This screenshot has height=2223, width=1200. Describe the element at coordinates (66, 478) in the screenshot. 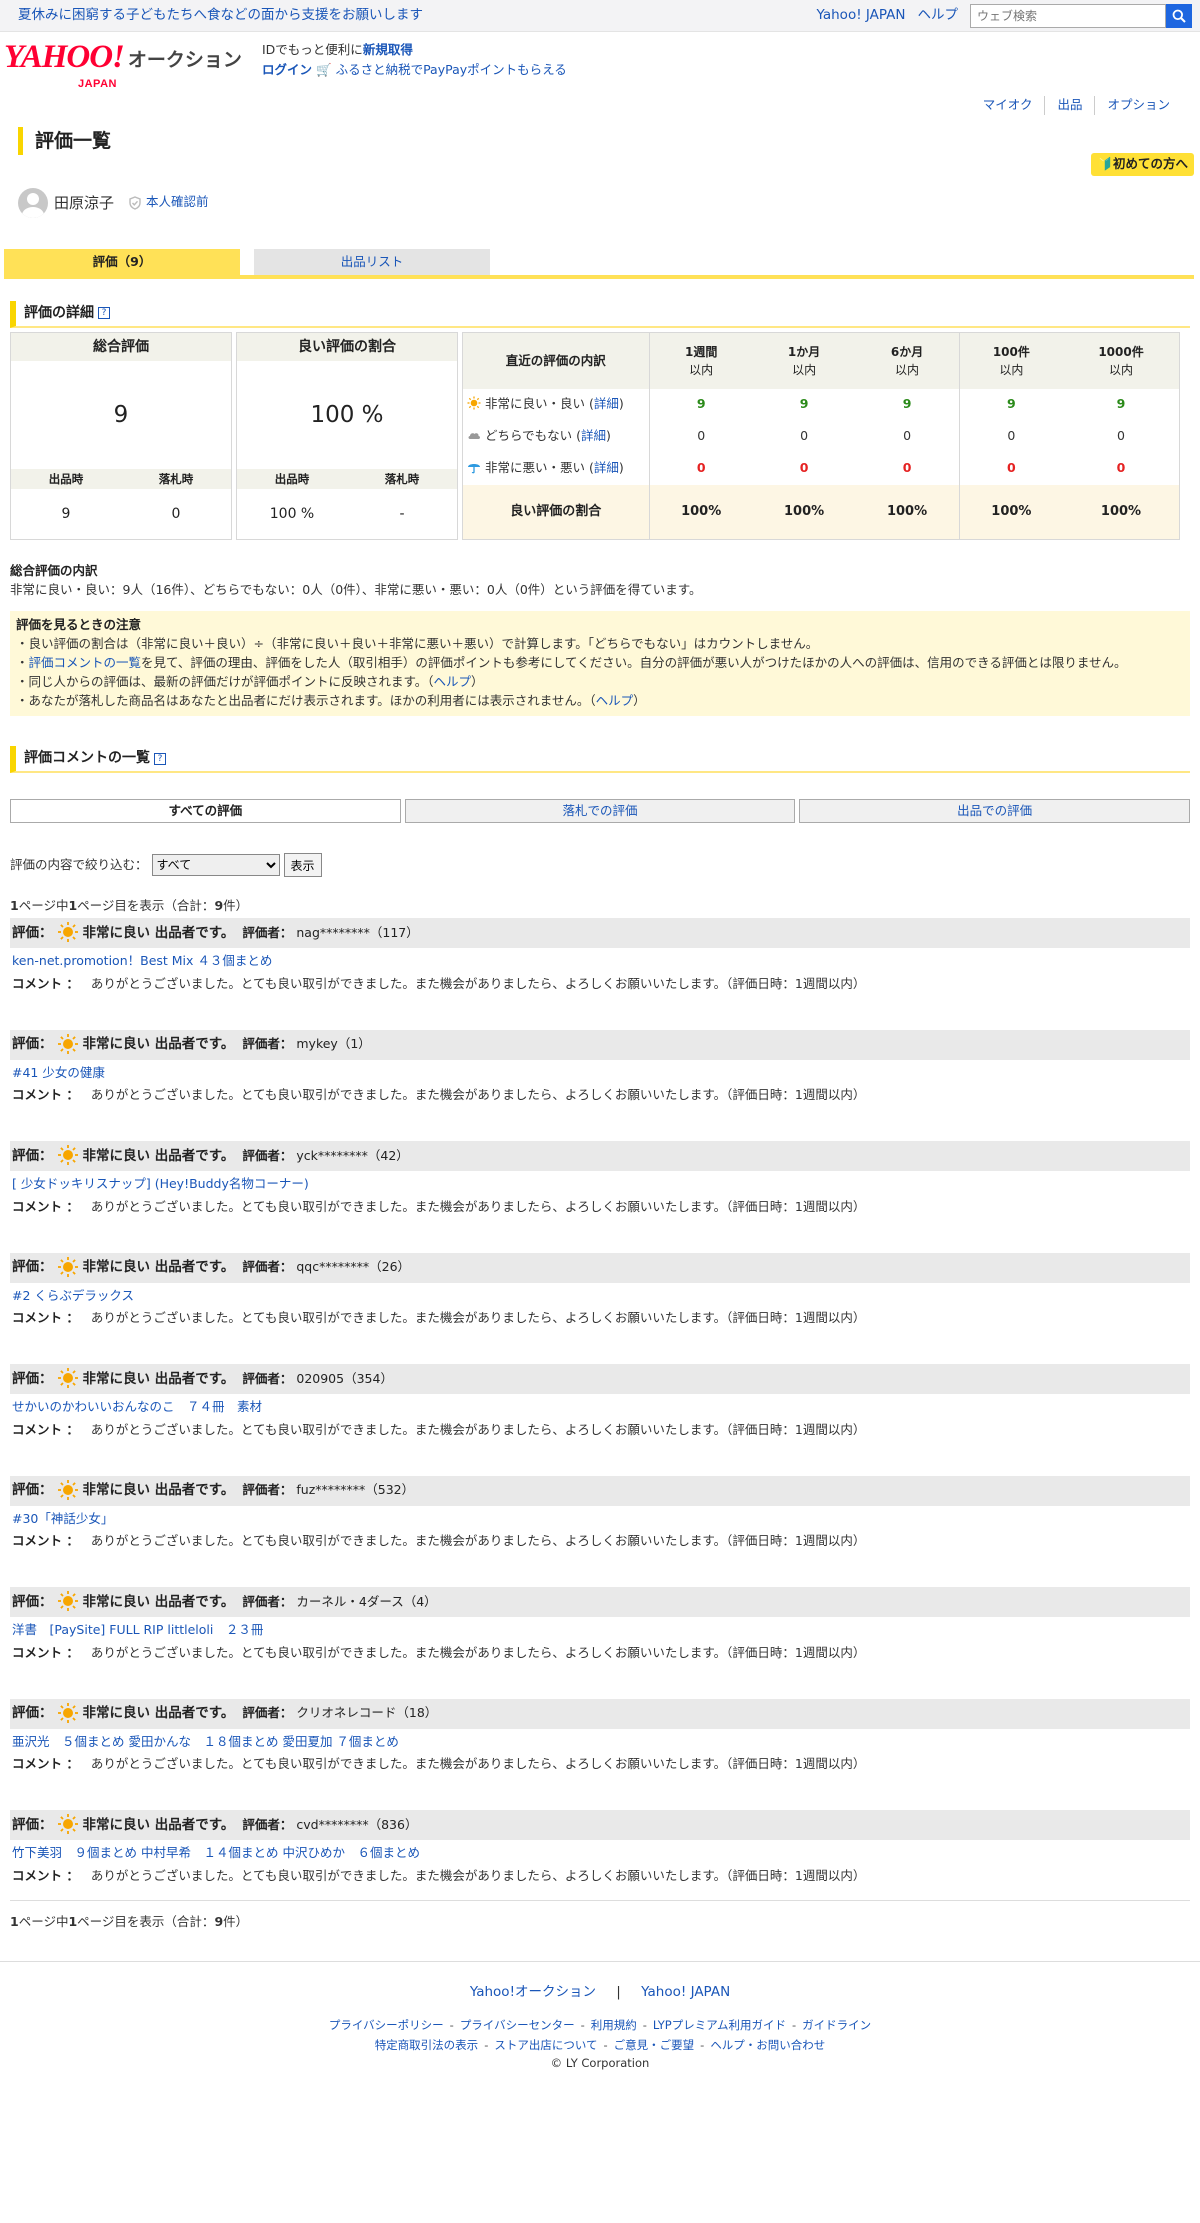

I see `total-sub-head: 出品時` at that location.